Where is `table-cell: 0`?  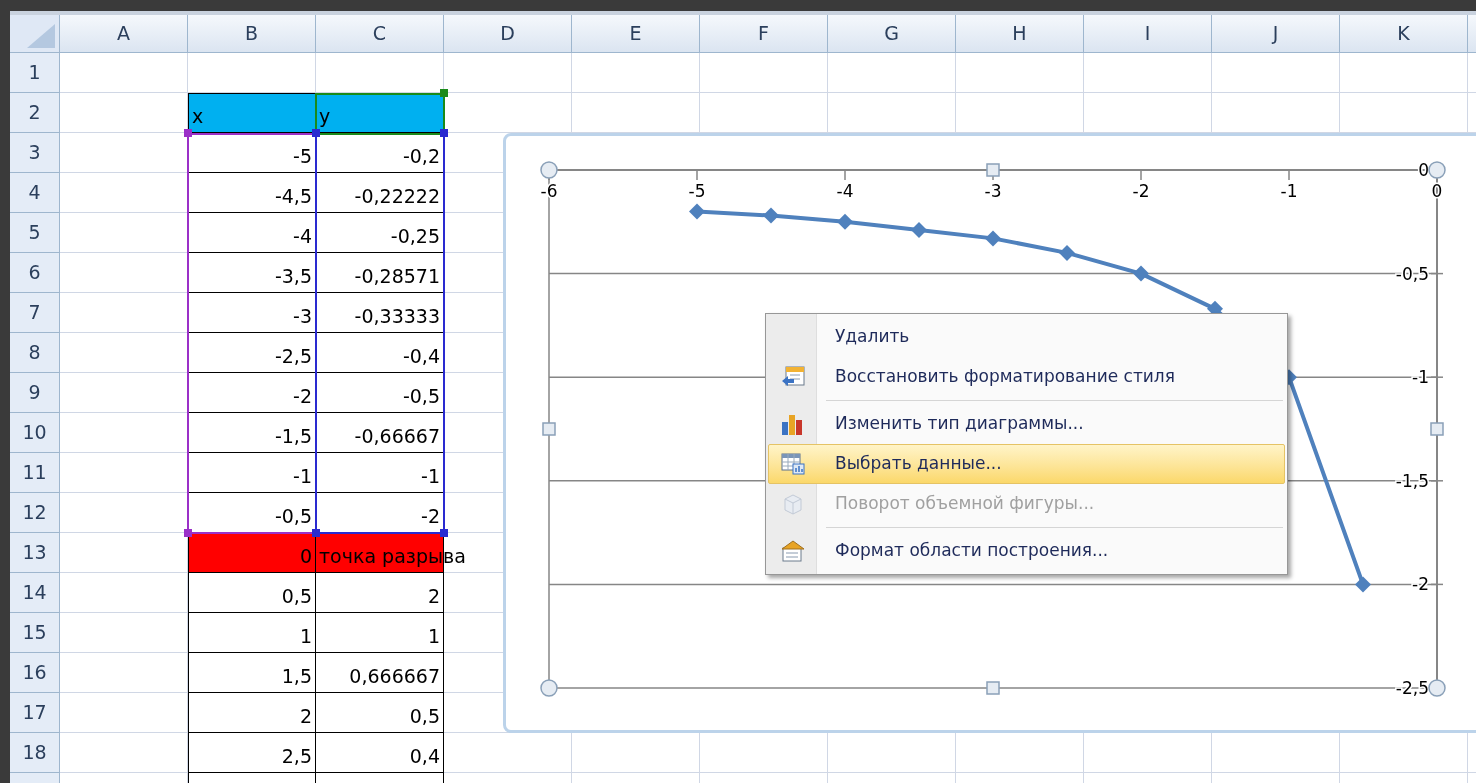 table-cell: 0 is located at coordinates (252, 553).